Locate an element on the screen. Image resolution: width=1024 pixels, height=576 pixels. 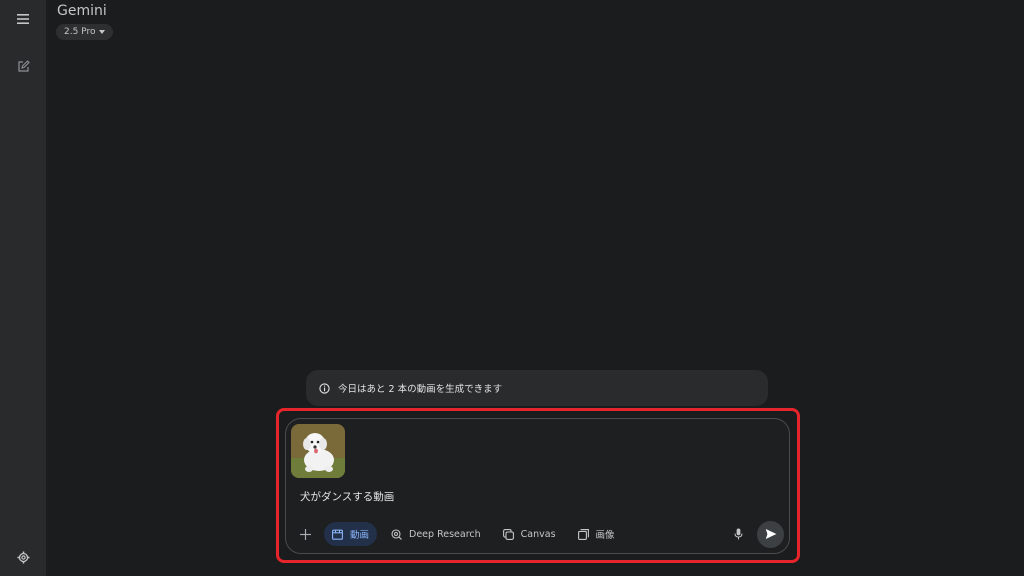
tool-video-label: 動画 is located at coordinates (360, 535).